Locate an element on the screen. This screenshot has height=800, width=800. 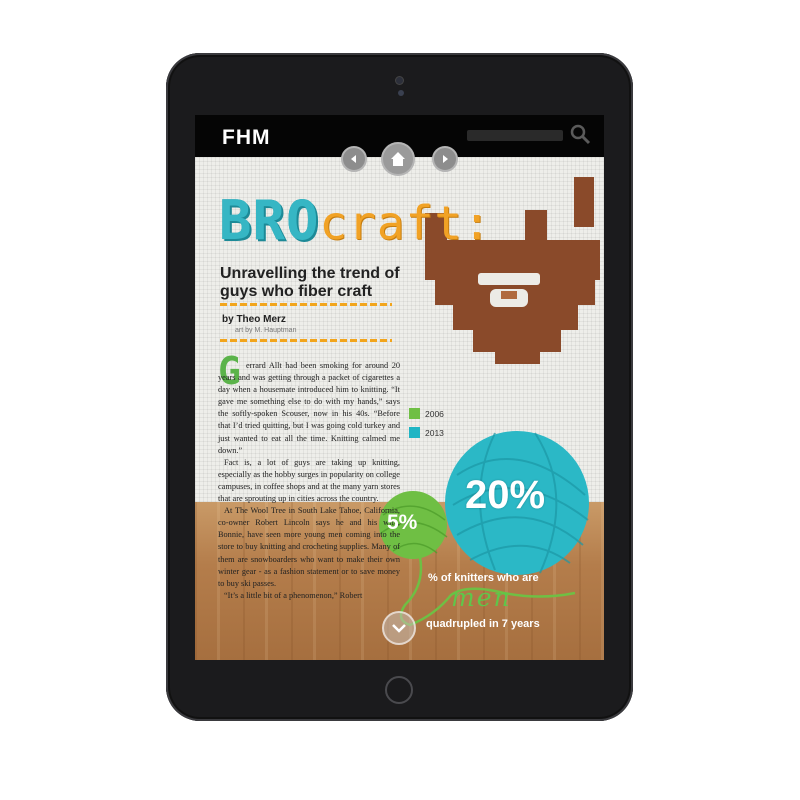
article-title: BROcraft: is located at coordinates (355, 220).